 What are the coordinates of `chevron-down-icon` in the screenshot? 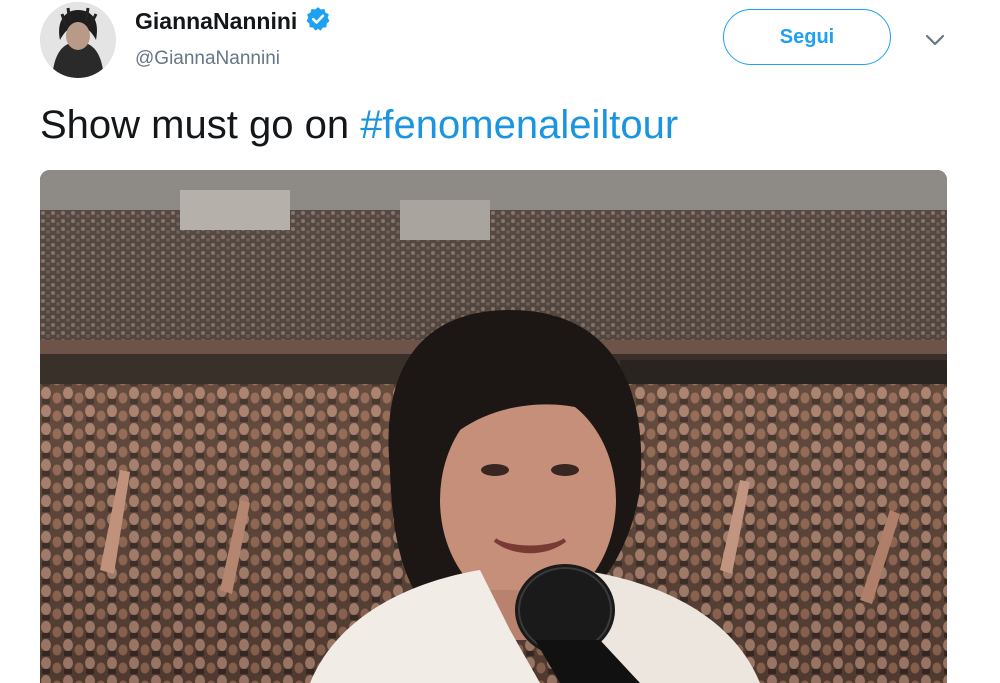 It's located at (935, 40).